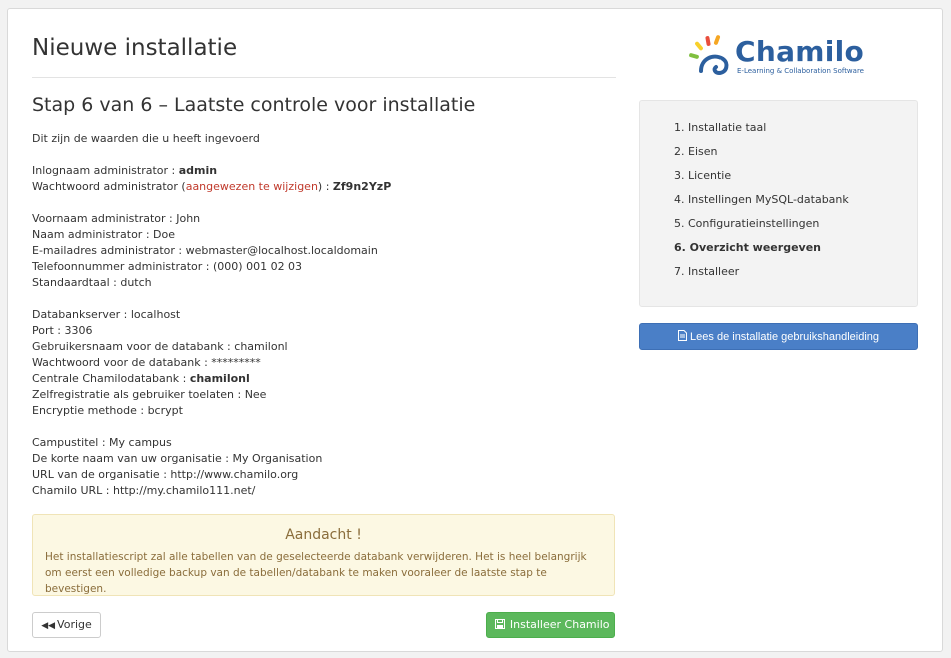  Describe the element at coordinates (323, 535) in the screenshot. I see `alert-title: Aandacht !` at that location.